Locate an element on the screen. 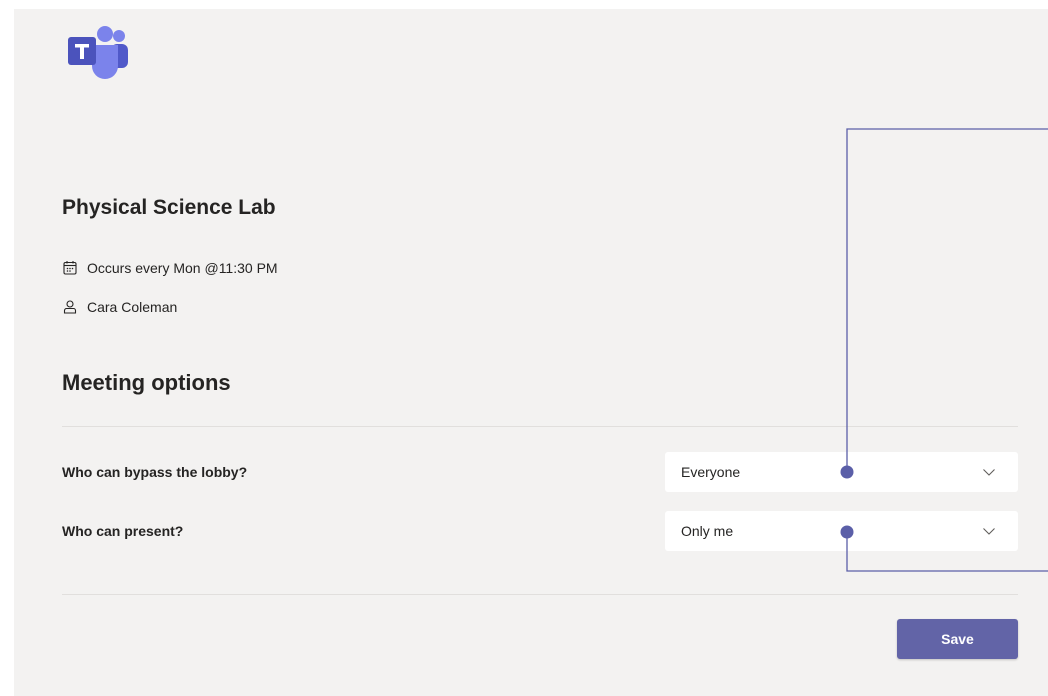  lobby-bypass-label: Who can bypass the lobby? is located at coordinates (155, 472).